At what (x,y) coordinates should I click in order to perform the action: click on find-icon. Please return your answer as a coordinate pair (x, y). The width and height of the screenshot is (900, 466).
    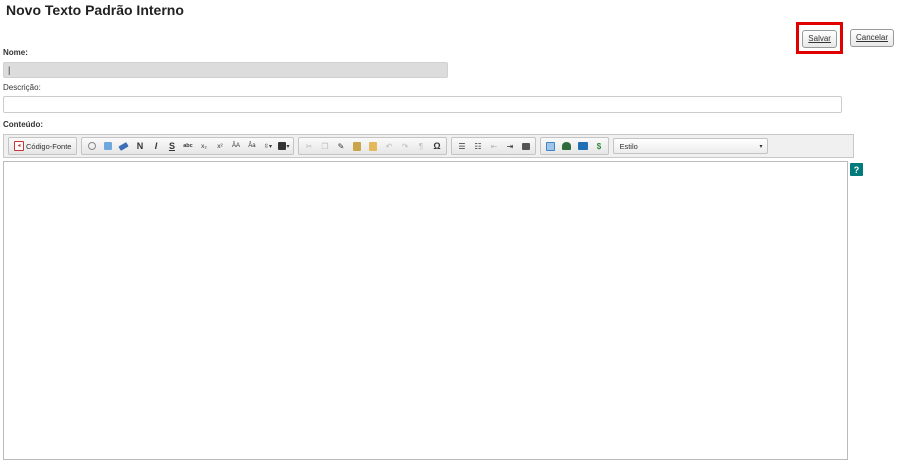
    Looking at the image, I should click on (91, 146).